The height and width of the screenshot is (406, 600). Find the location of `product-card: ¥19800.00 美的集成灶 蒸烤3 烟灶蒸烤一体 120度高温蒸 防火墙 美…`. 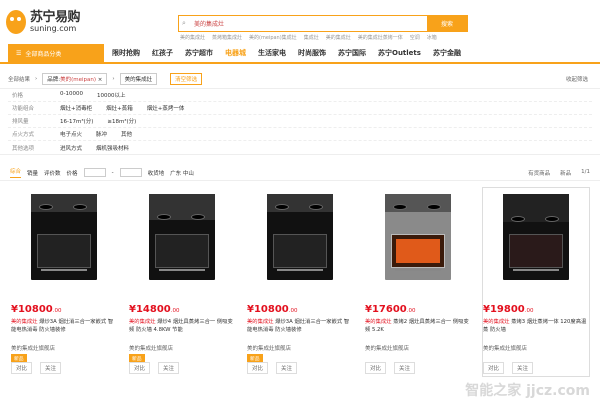

product-card: ¥19800.00 美的集成灶 蒸烤3 烟灶蒸烤一体 120度高温蒸 防火墙 美… is located at coordinates (536, 282).